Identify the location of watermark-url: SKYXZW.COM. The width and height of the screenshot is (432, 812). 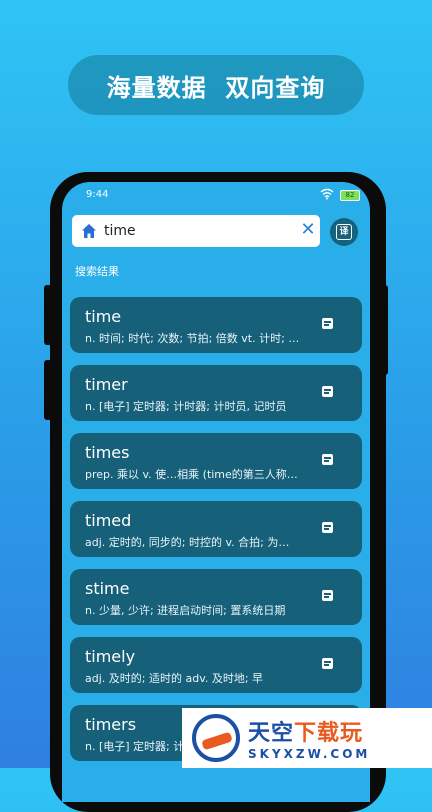
(309, 754).